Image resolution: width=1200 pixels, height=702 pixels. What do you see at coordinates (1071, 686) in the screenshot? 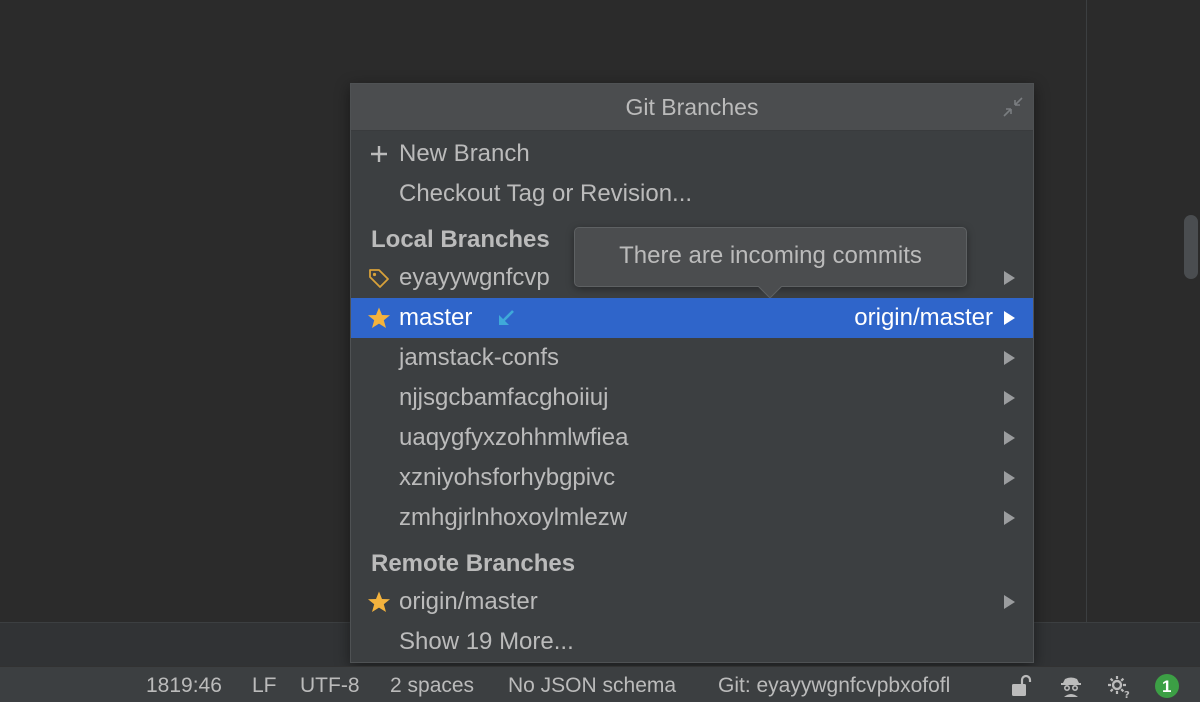
I see `inspector-icon` at bounding box center [1071, 686].